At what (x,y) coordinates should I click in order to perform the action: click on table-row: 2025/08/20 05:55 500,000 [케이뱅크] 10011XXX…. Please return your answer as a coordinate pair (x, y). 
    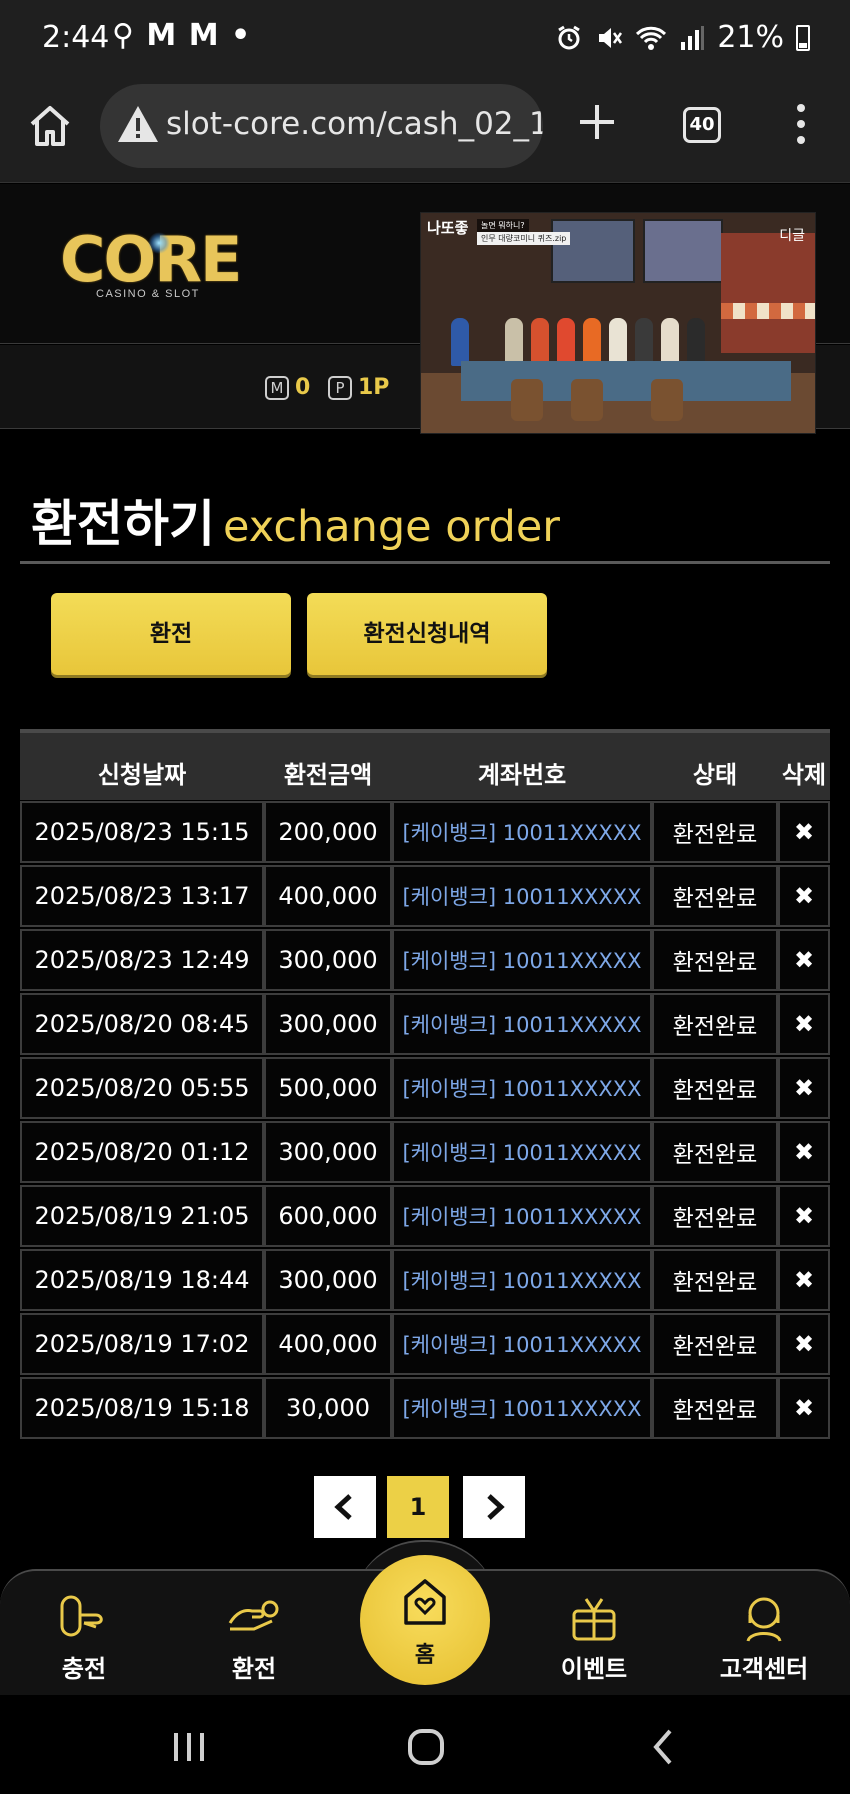
    Looking at the image, I should click on (425, 1089).